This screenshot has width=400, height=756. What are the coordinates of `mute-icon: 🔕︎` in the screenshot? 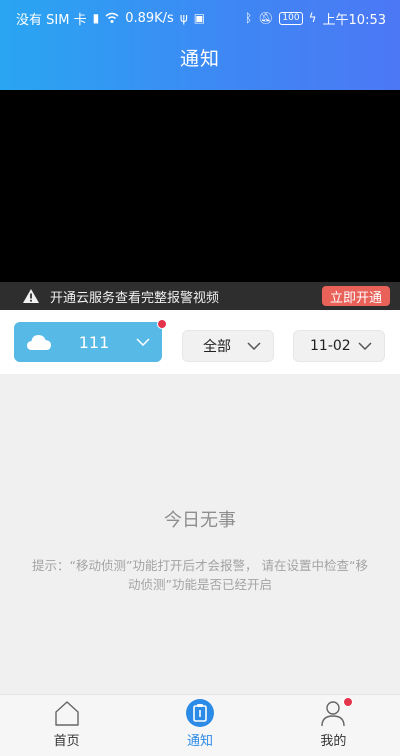 It's located at (266, 18).